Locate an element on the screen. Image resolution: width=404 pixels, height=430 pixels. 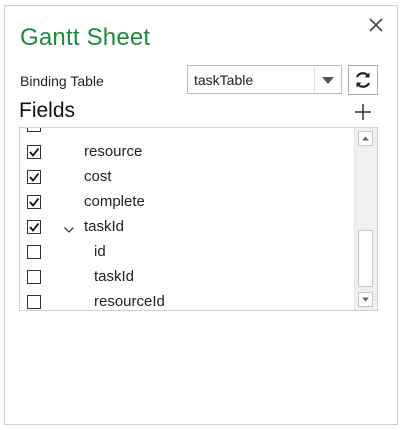
plus-icon is located at coordinates (363, 112).